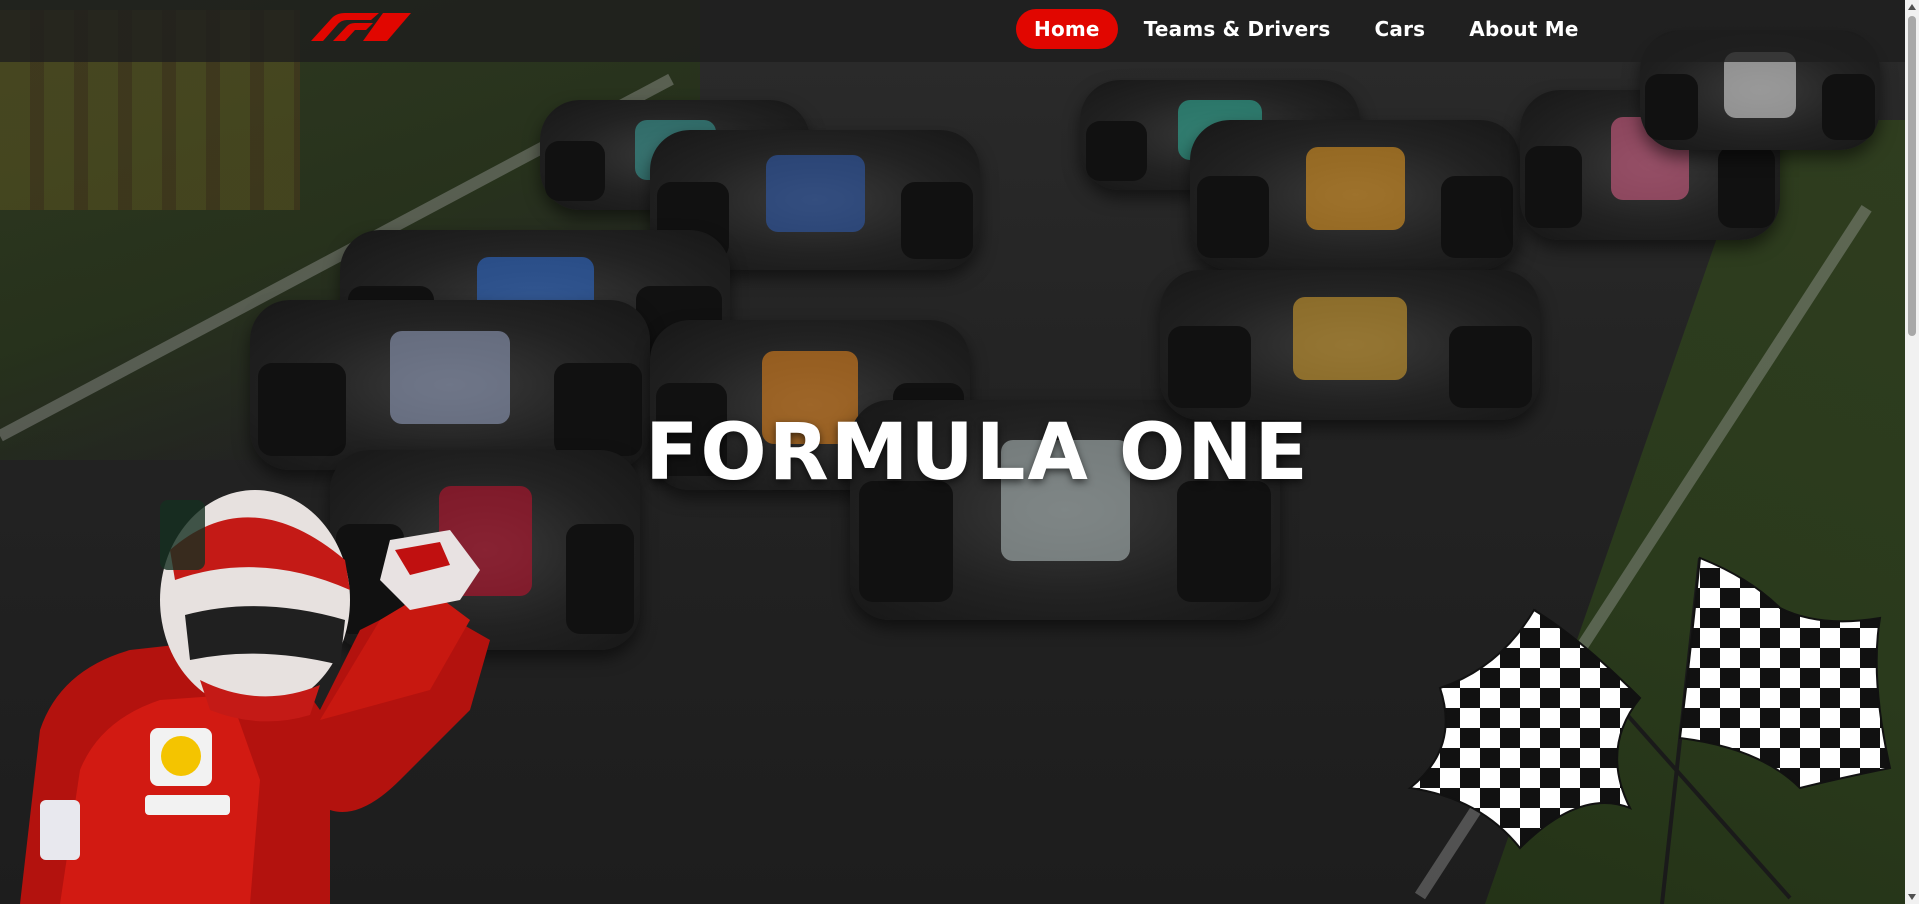  What do you see at coordinates (952, 31) in the screenshot?
I see `top-navbar: Home Teams & Drivers Cars About Me` at bounding box center [952, 31].